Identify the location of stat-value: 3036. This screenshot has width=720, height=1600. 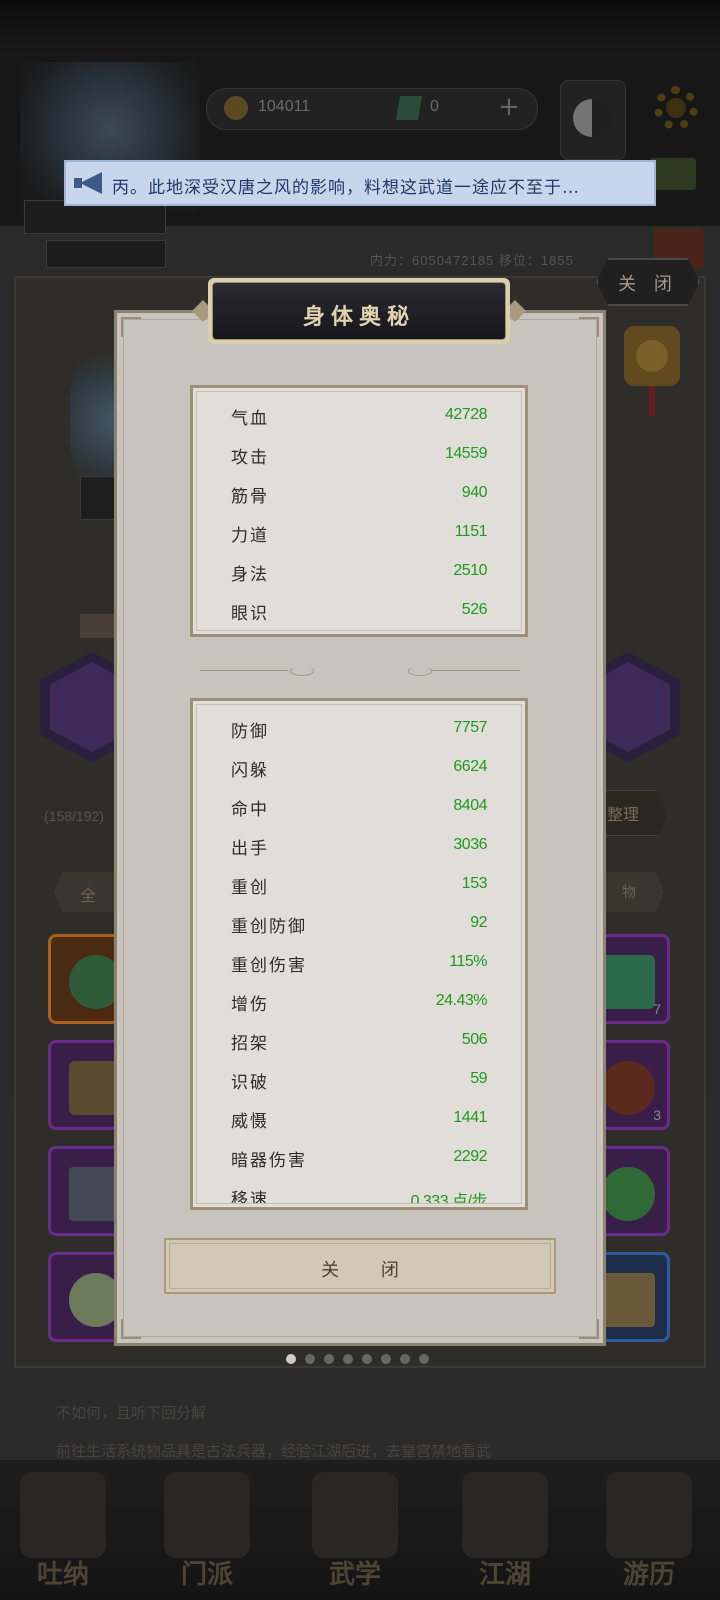
(470, 844).